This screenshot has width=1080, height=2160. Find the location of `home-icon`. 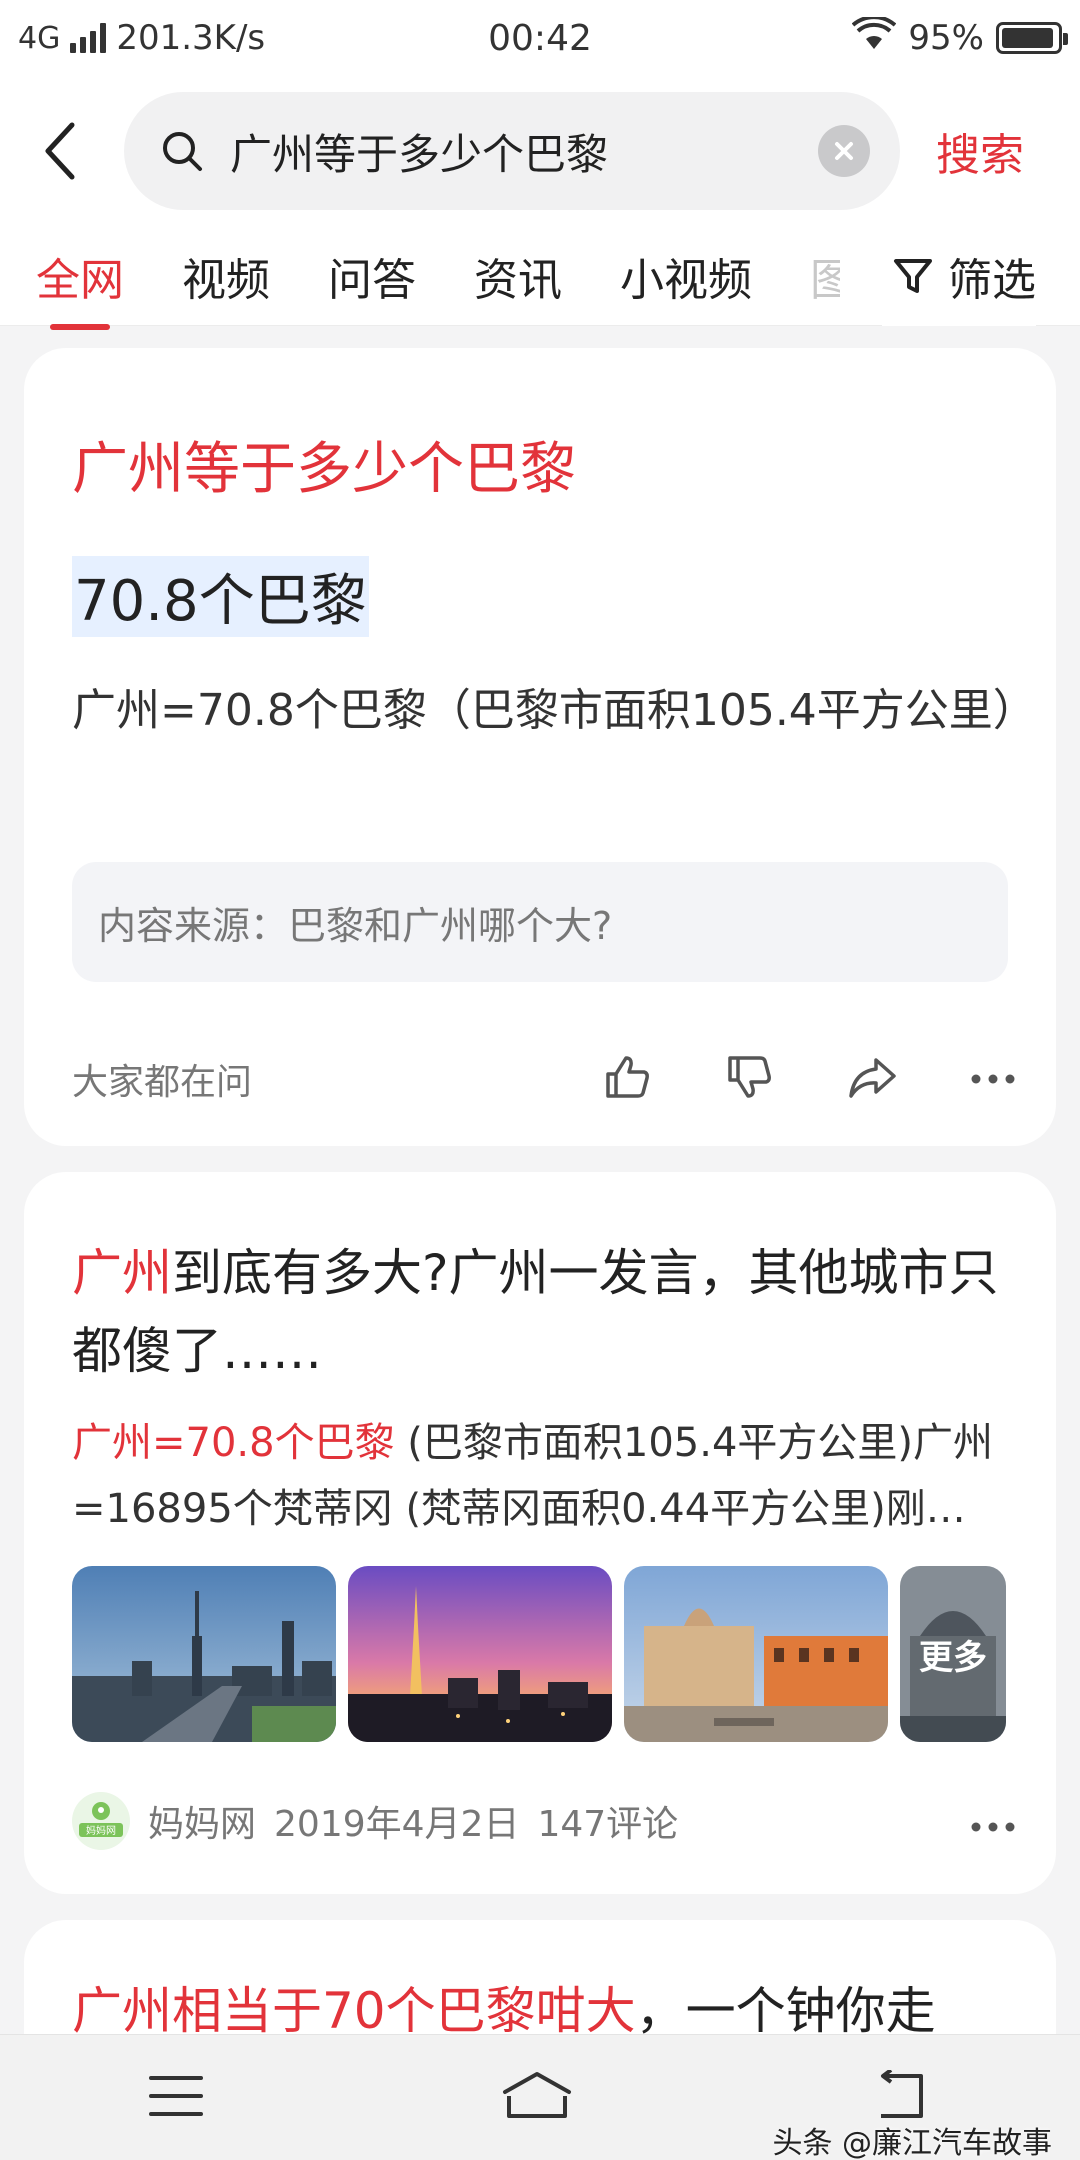

home-icon is located at coordinates (537, 2098).